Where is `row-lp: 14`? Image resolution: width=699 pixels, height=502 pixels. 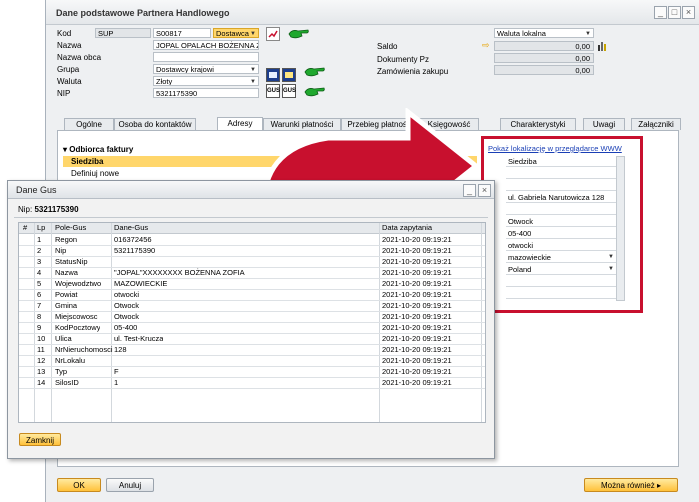 row-lp: 14 is located at coordinates (41, 382).